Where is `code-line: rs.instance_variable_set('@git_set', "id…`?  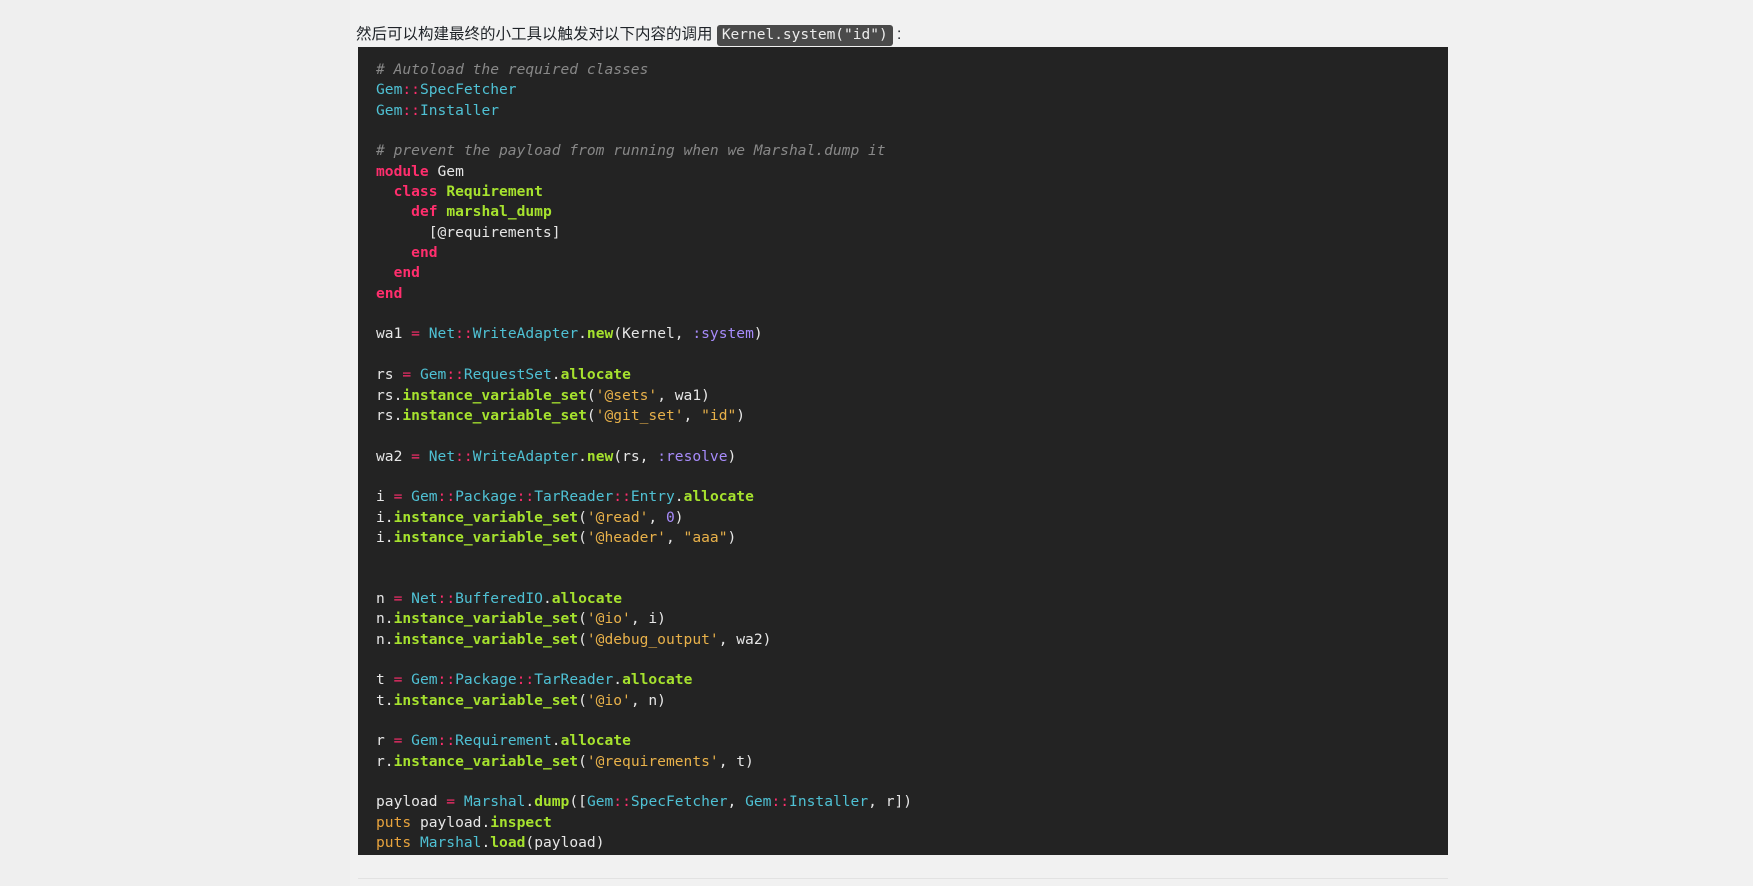 code-line: rs.instance_variable_set('@git_set', "id… is located at coordinates (560, 415).